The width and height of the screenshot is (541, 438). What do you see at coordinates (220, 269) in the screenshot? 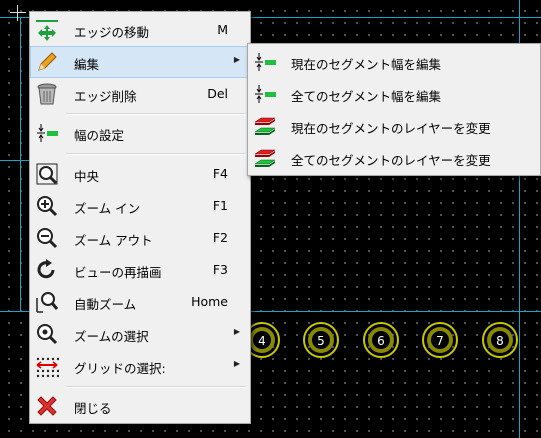
I see `menu-item-shortcut: F3` at bounding box center [220, 269].